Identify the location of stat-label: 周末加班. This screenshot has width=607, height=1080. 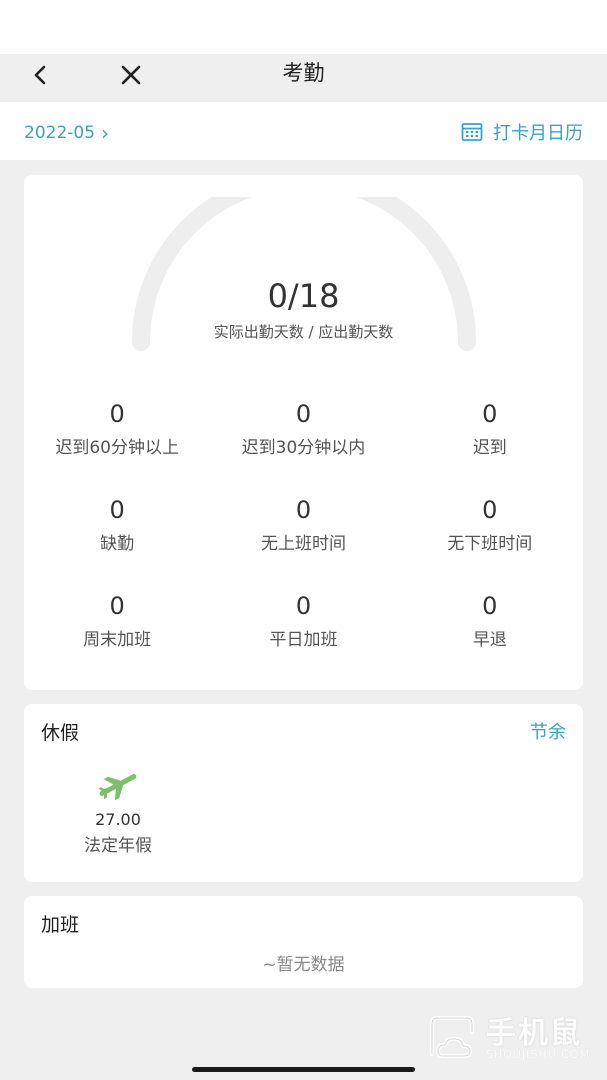
(117, 640).